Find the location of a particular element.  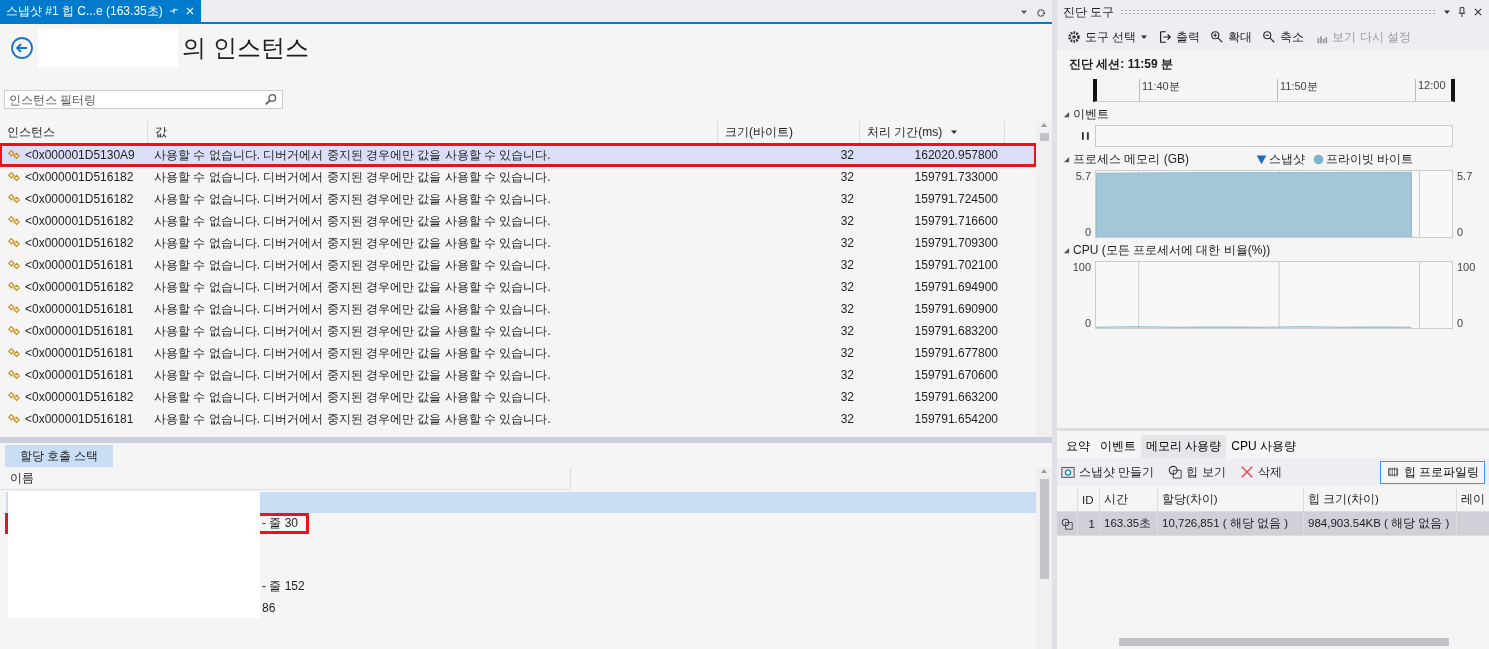

action-button: 스냅샷 만들기 is located at coordinates (1108, 472).